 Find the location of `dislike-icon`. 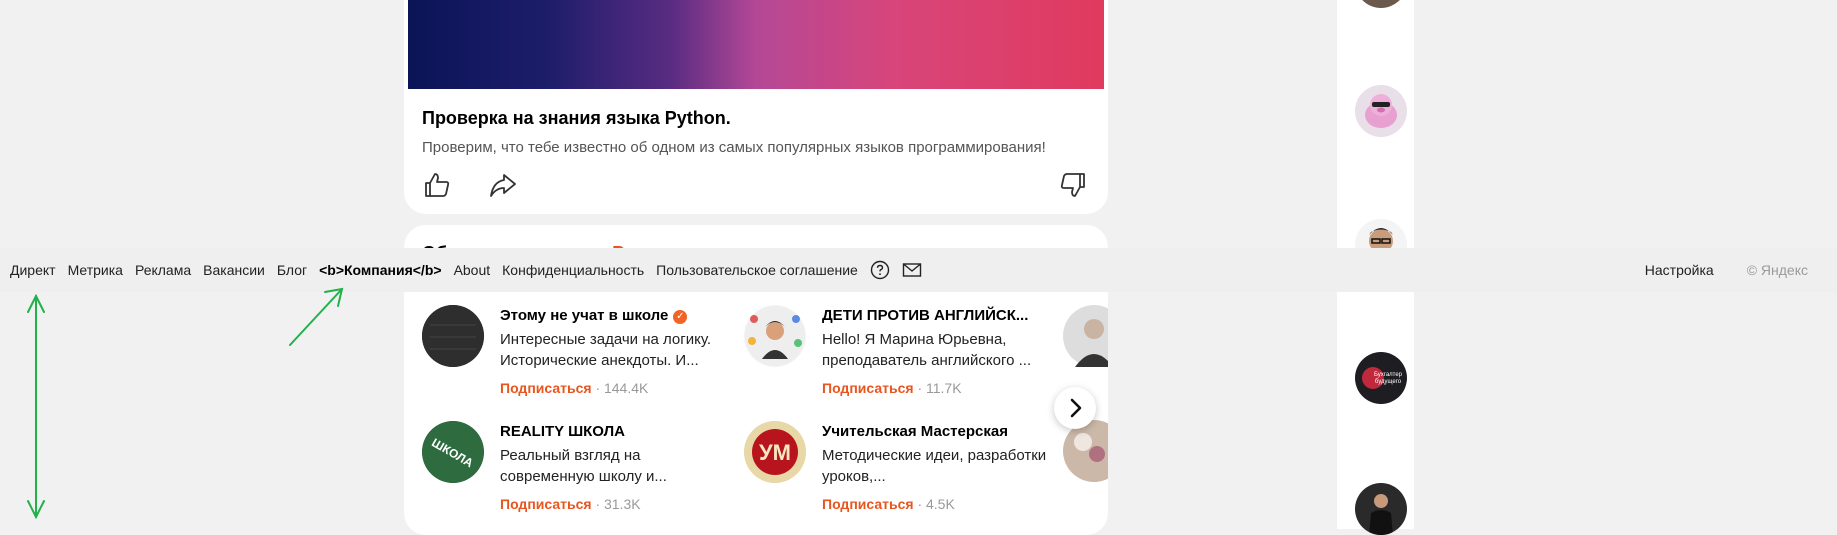

dislike-icon is located at coordinates (1073, 185).